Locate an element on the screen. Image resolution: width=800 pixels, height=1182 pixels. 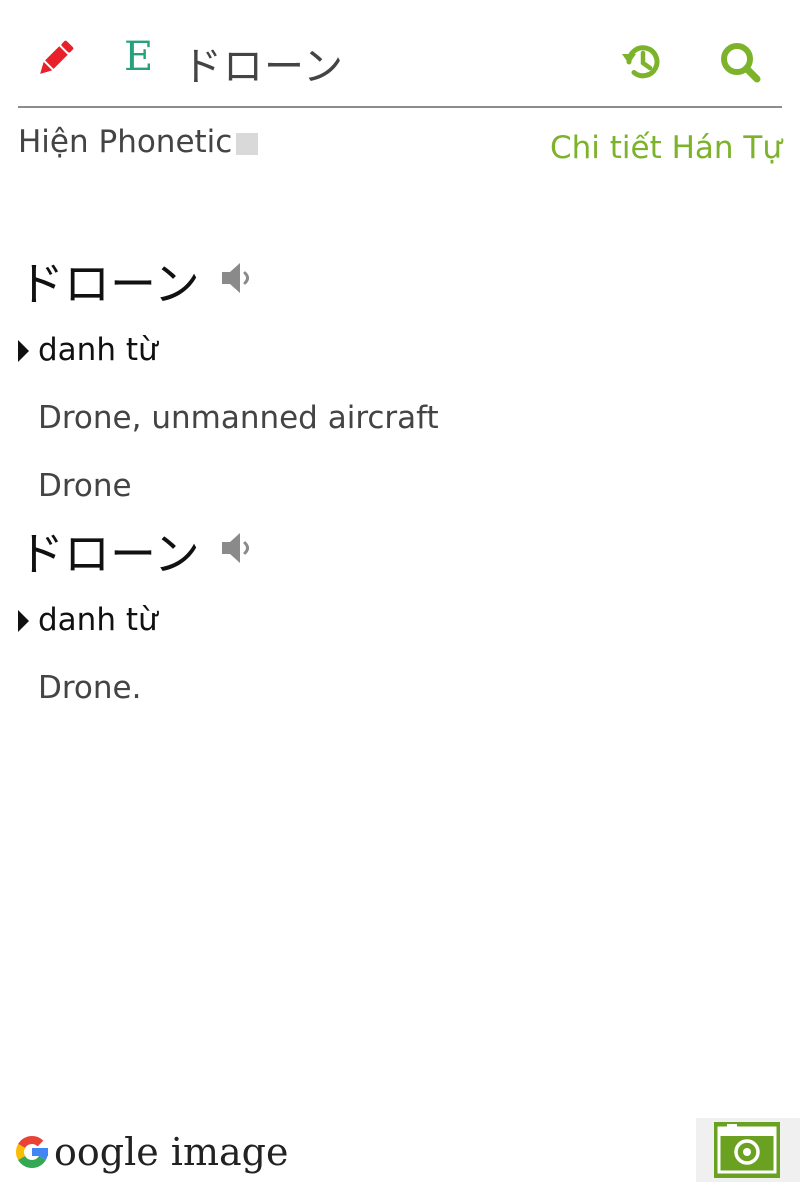
camera-button is located at coordinates (748, 1150).